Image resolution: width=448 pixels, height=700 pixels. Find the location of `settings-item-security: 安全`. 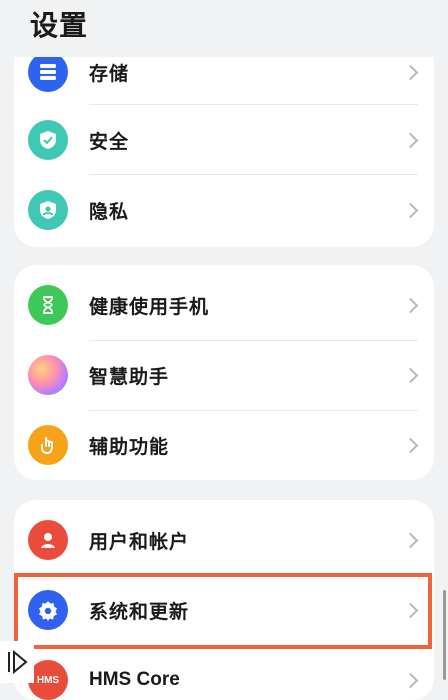

settings-item-security: 安全 is located at coordinates (224, 140).